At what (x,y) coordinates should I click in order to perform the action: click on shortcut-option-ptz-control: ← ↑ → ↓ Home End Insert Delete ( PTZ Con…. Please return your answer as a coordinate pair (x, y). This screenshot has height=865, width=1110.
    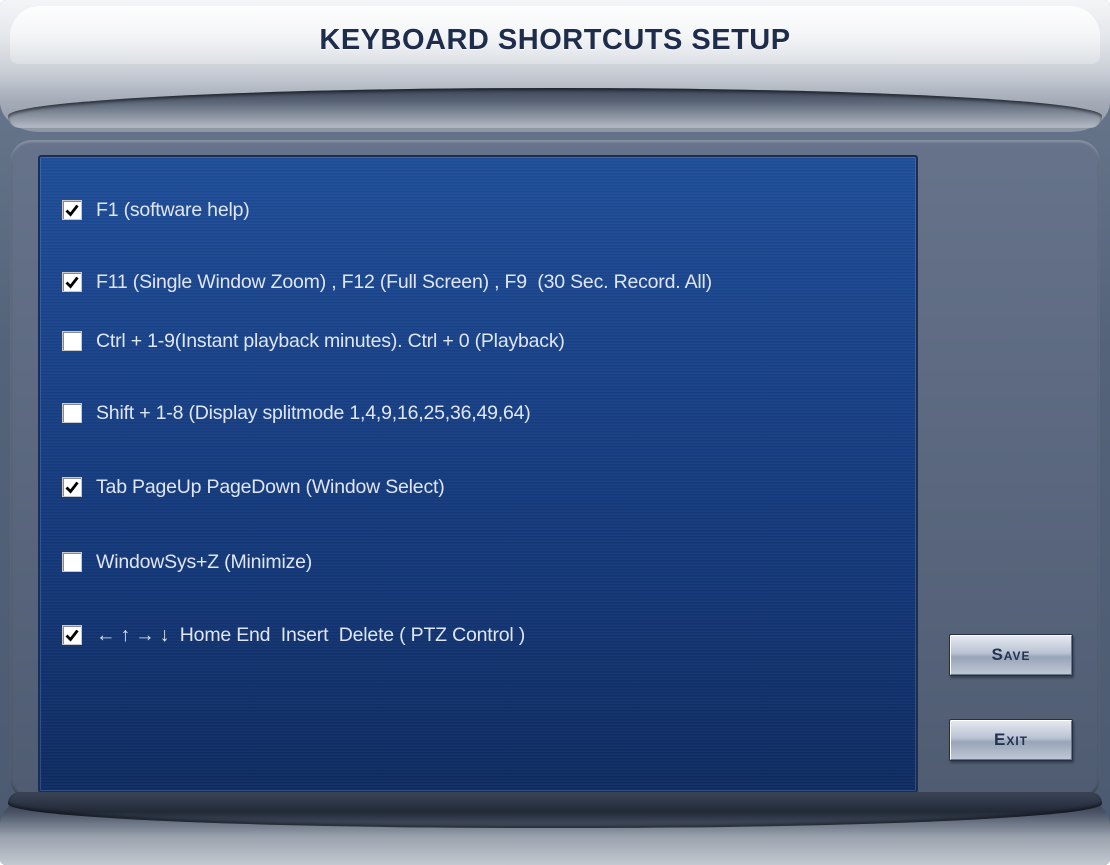
    Looking at the image, I should click on (293, 635).